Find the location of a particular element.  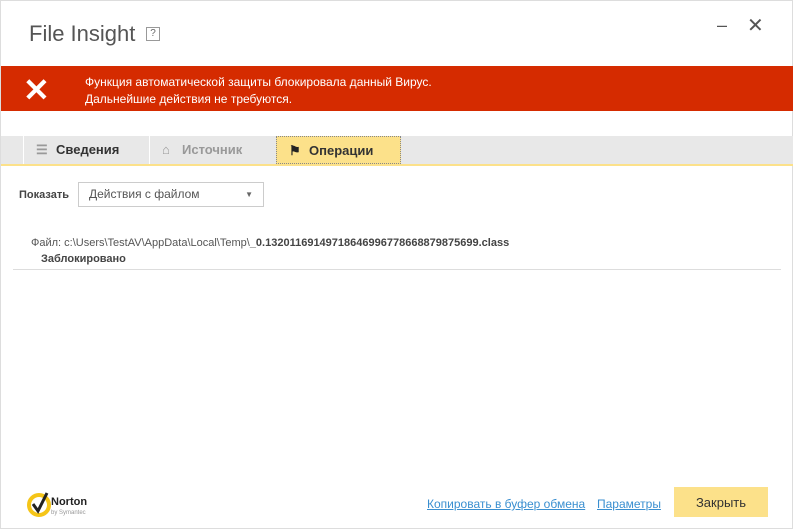

file-status: Заблокировано is located at coordinates (83, 259).